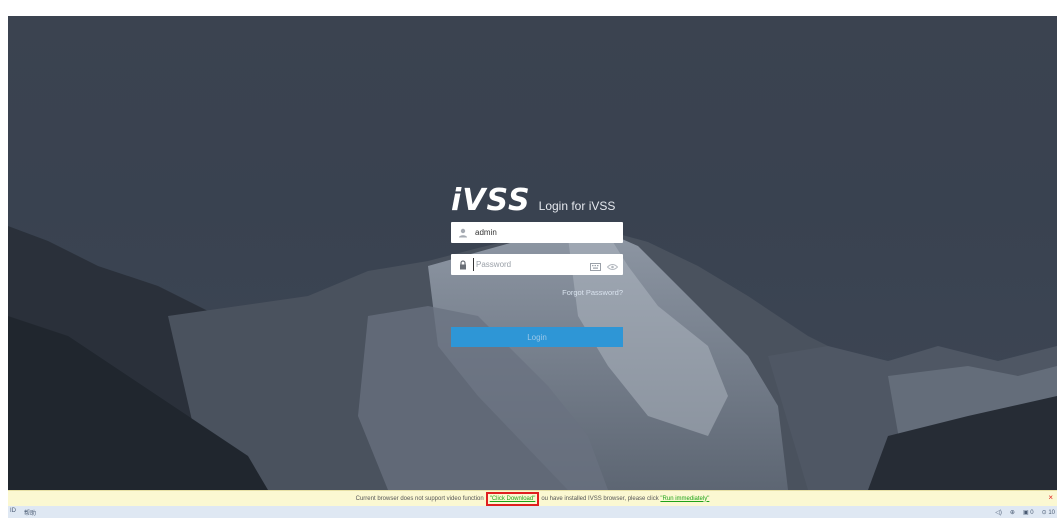 The height and width of the screenshot is (518, 1057). Describe the element at coordinates (532, 512) in the screenshot. I see `taskbar: ID 帮助 ◁) ⊕ ▣ 0 ⊙ 10` at that location.